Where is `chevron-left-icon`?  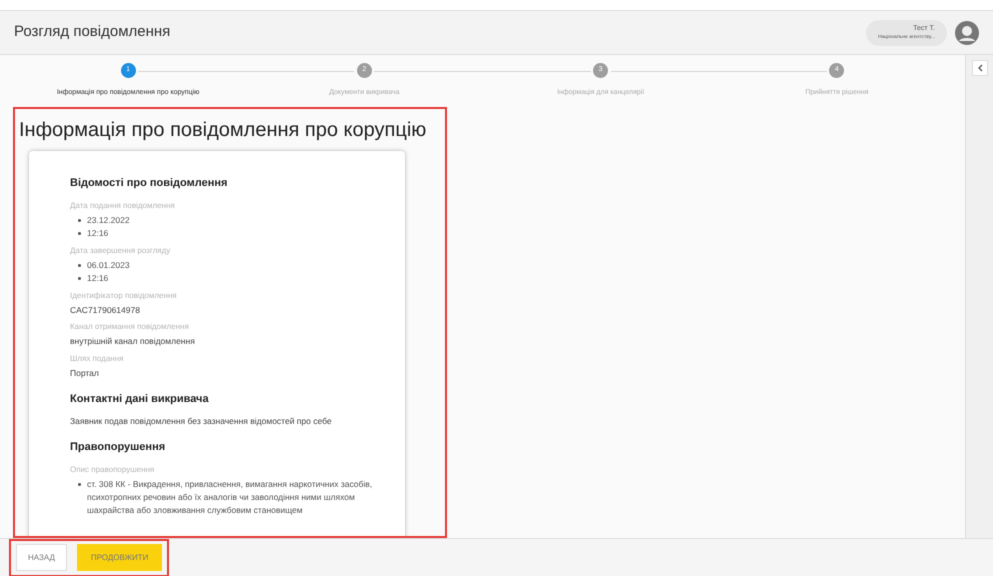 chevron-left-icon is located at coordinates (979, 68).